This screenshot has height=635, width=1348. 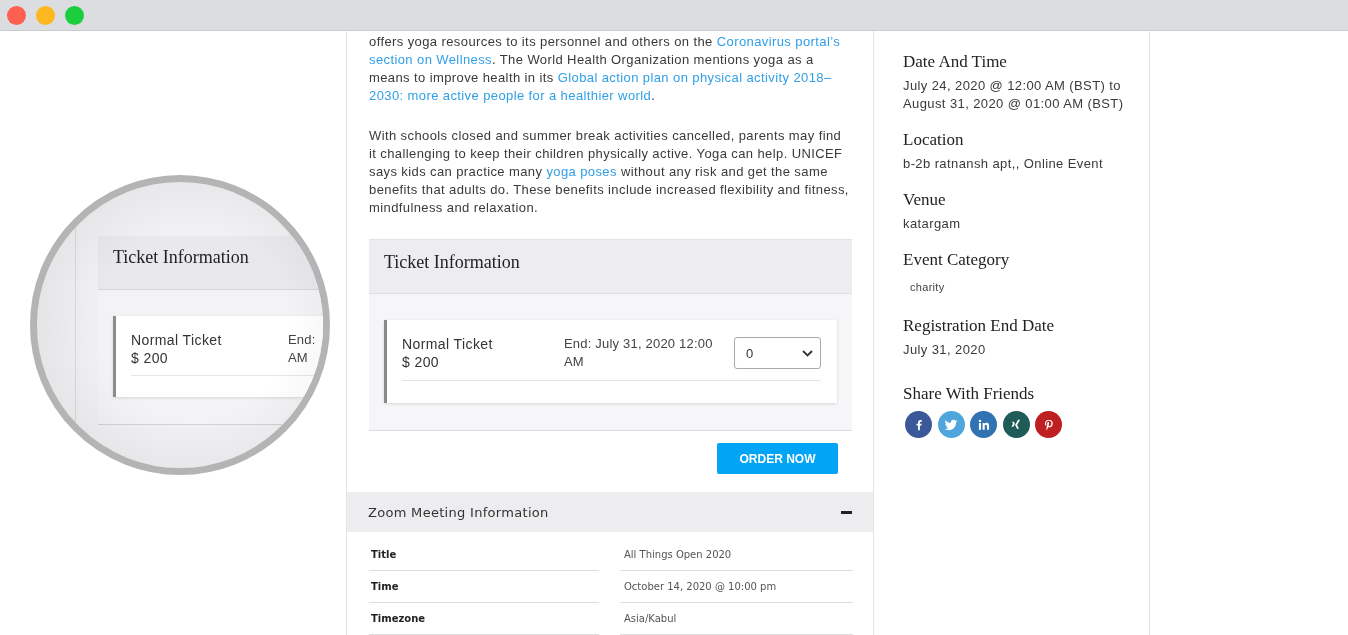 I want to click on field-label: Timezone, so click(x=484, y=619).